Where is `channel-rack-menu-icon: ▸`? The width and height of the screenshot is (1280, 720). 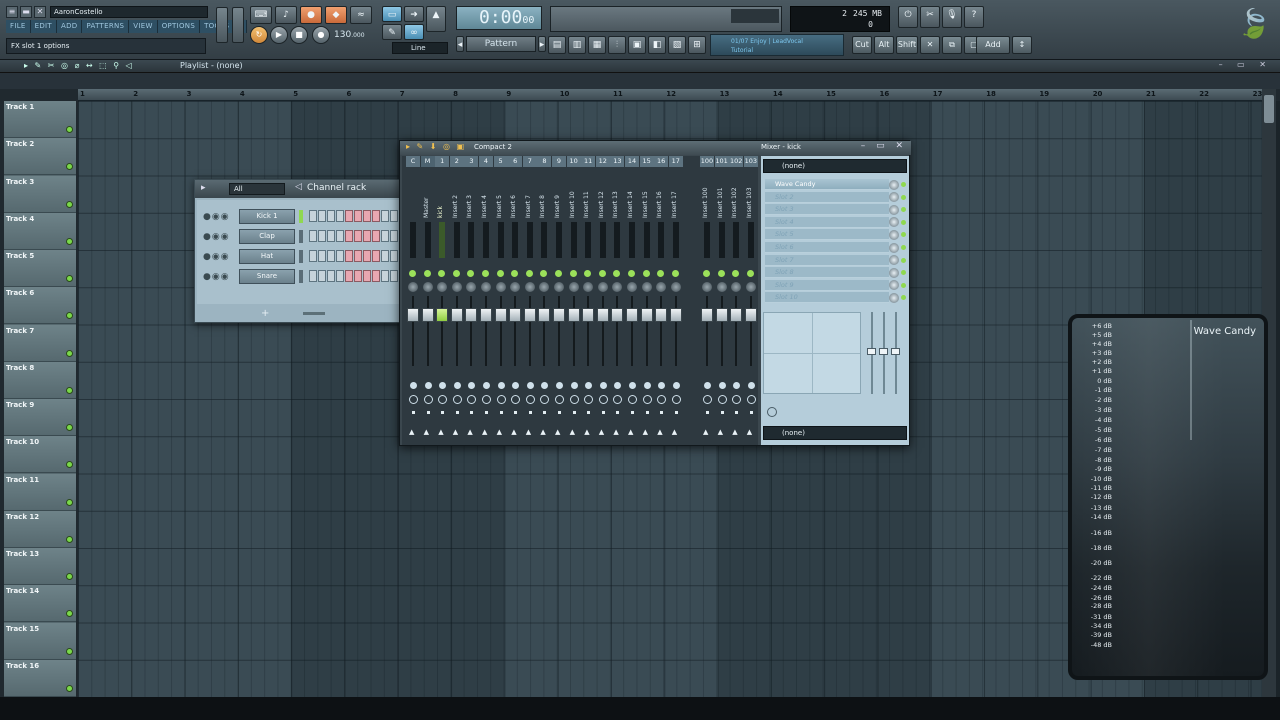 channel-rack-menu-icon: ▸ is located at coordinates (203, 188).